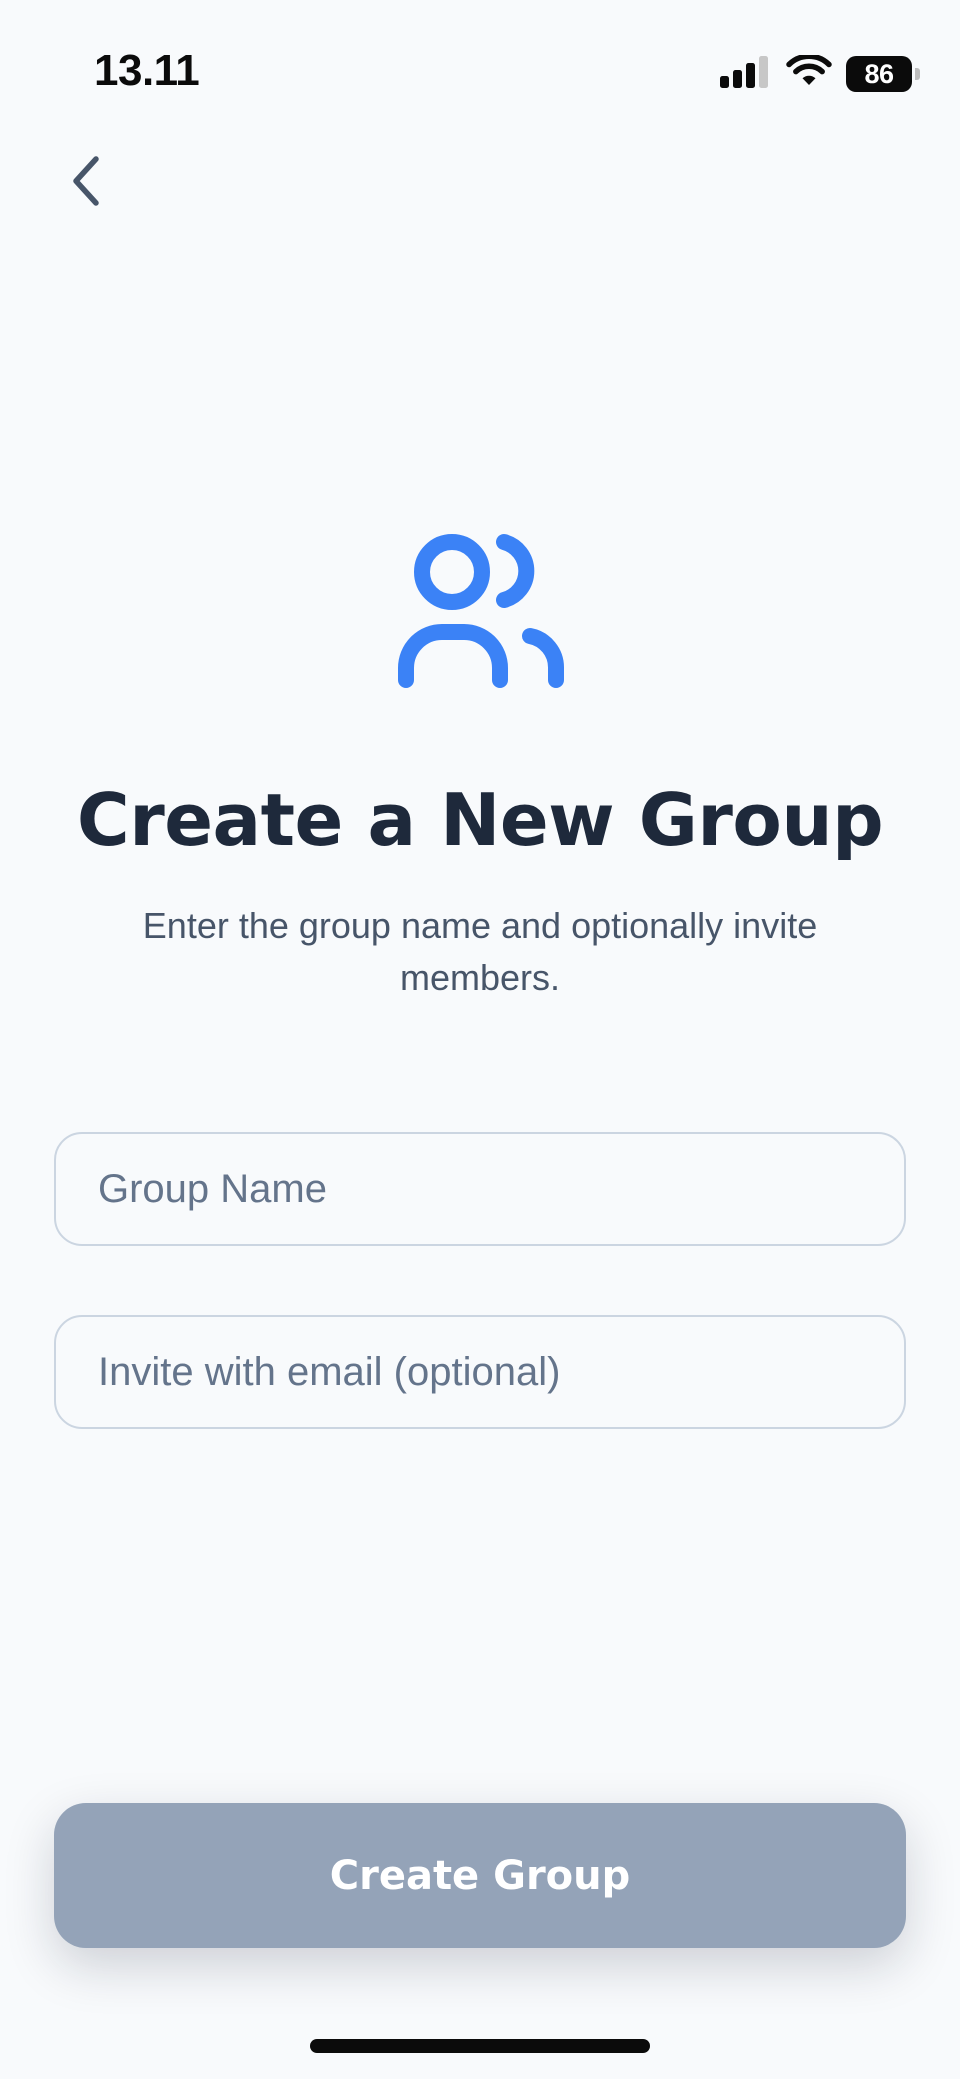  What do you see at coordinates (480, 820) in the screenshot?
I see `page-title: Create a New Group` at bounding box center [480, 820].